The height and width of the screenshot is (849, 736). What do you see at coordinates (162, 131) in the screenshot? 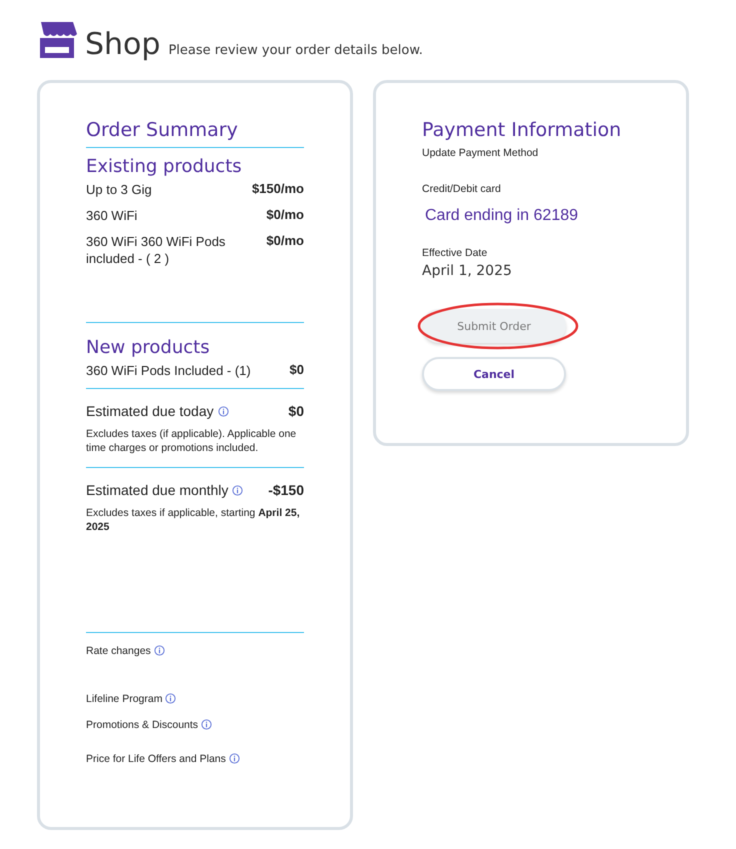
I see `section-title: Order Summary` at bounding box center [162, 131].